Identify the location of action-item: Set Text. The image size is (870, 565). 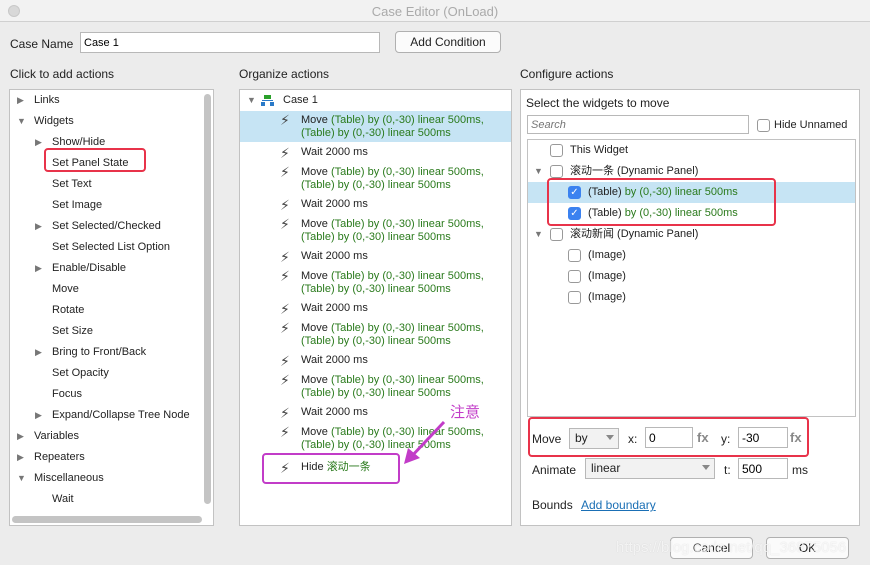
(110, 184).